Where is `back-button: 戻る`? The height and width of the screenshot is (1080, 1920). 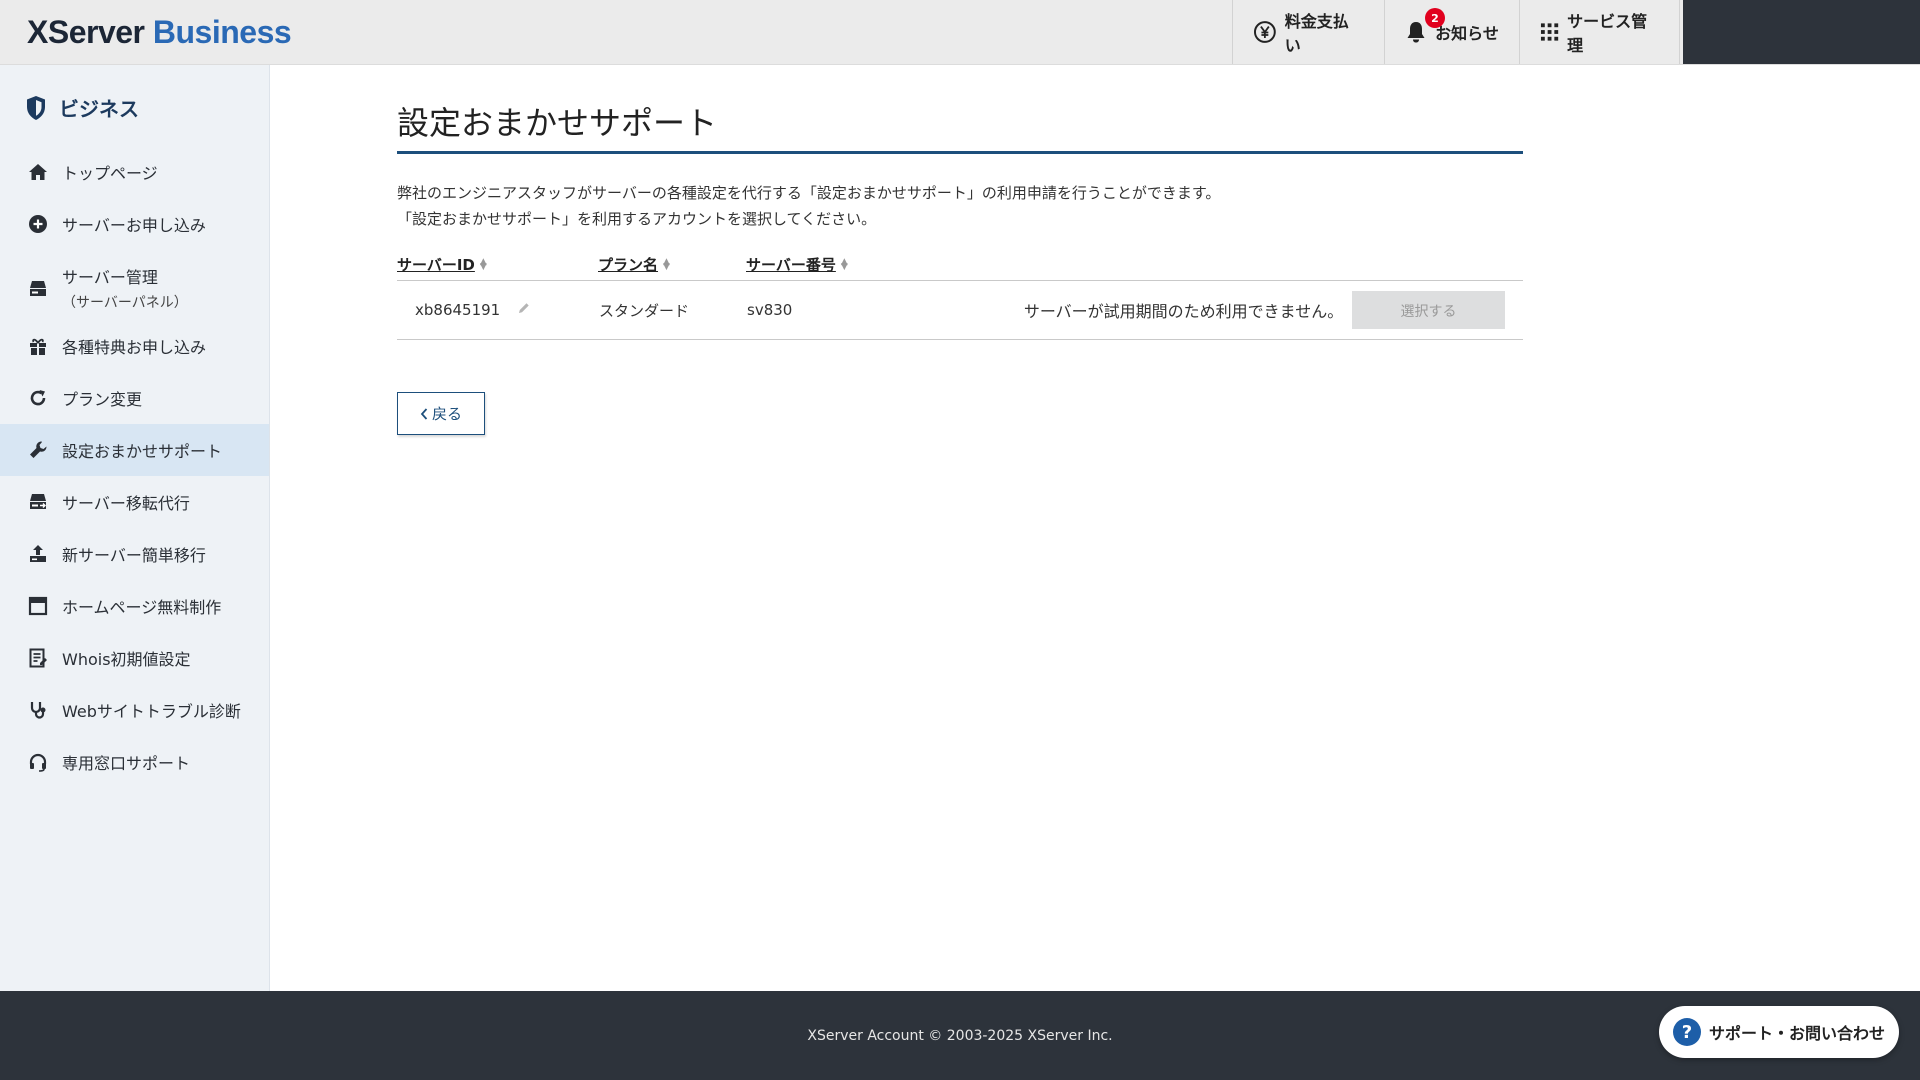 back-button: 戻る is located at coordinates (441, 413).